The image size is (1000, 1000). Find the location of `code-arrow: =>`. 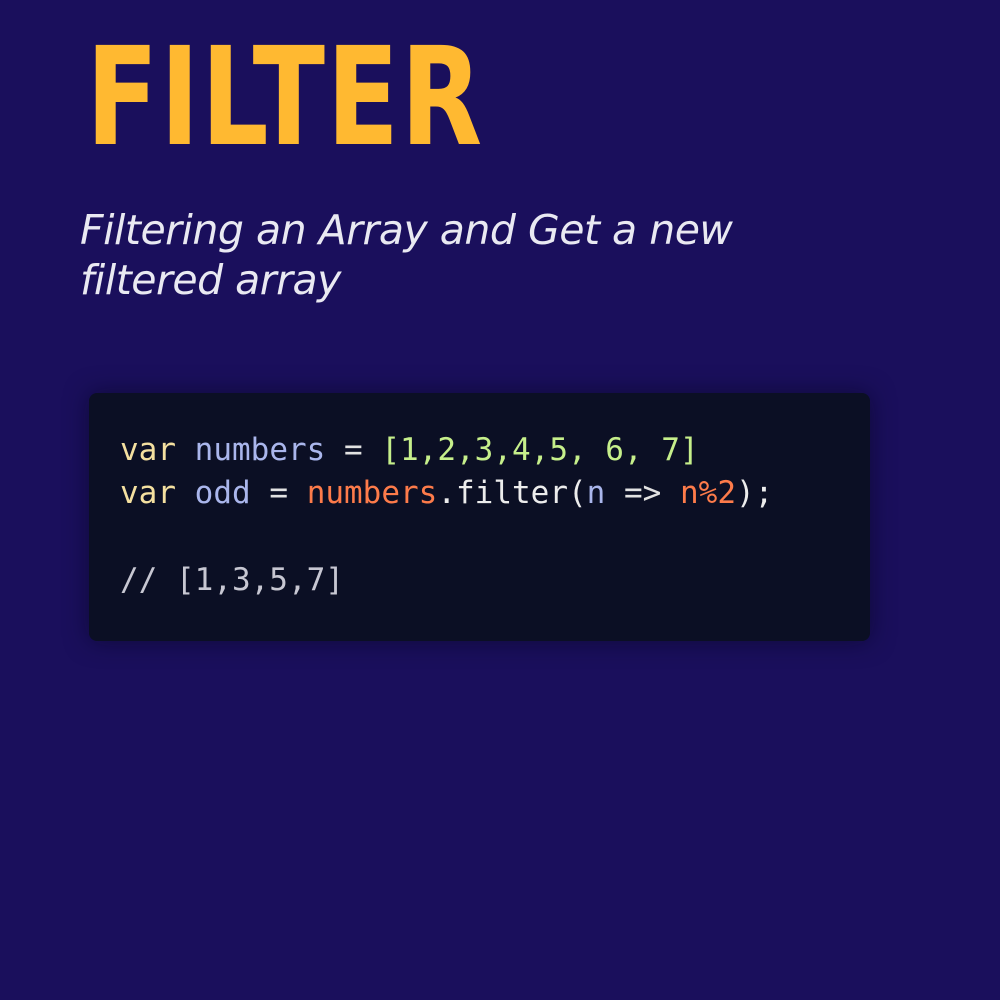

code-arrow: => is located at coordinates (643, 493).